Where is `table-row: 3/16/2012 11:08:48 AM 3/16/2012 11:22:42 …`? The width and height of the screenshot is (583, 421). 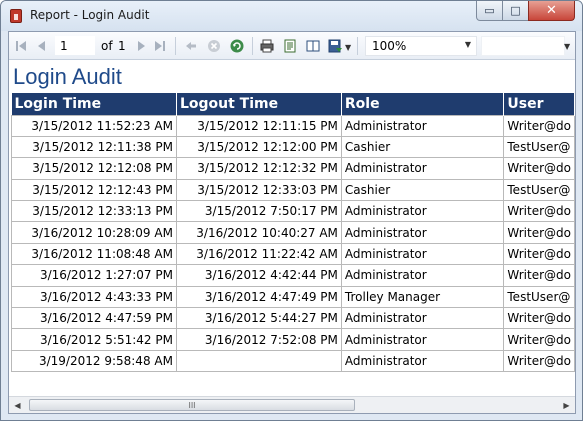 table-row: 3/16/2012 11:08:48 AM 3/16/2012 11:22:42 … is located at coordinates (293, 254).